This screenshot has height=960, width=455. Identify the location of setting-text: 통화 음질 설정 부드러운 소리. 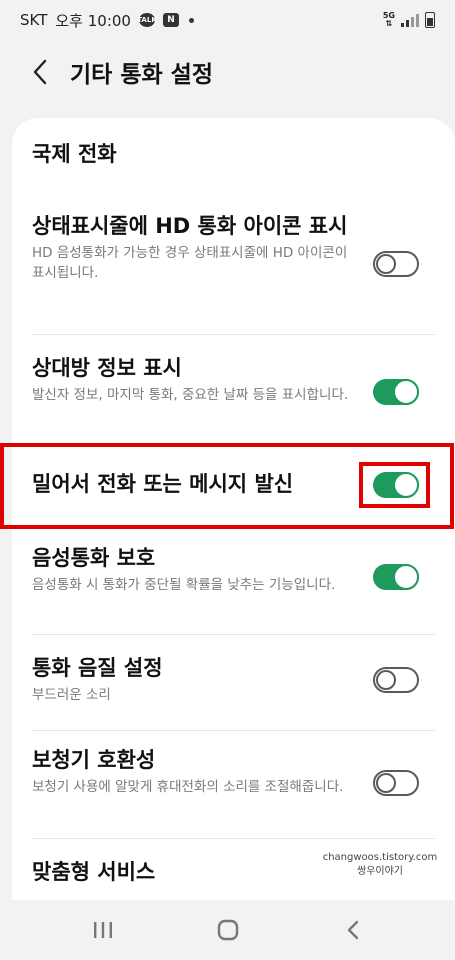
(192, 679).